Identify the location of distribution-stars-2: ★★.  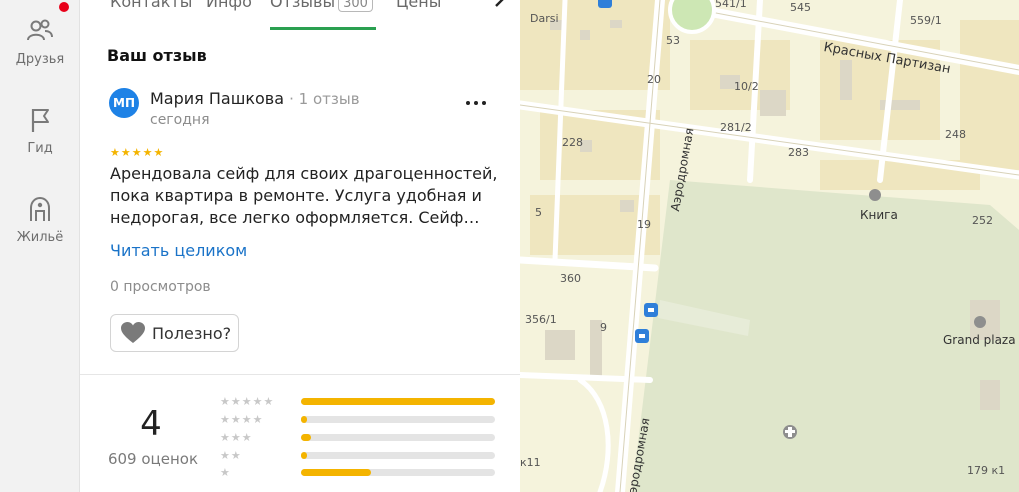
(231, 455).